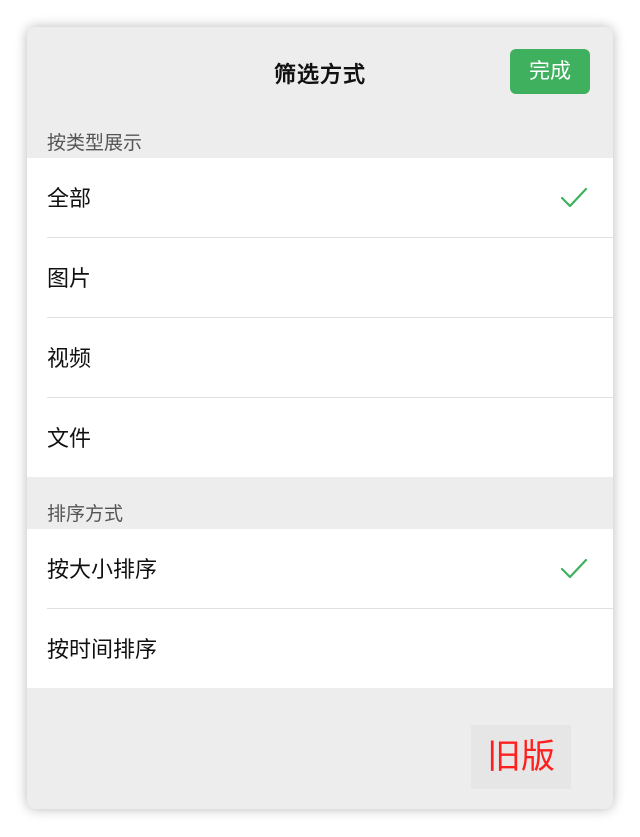 This screenshot has height=837, width=640. What do you see at coordinates (69, 199) in the screenshot?
I see `option-label: 全部` at bounding box center [69, 199].